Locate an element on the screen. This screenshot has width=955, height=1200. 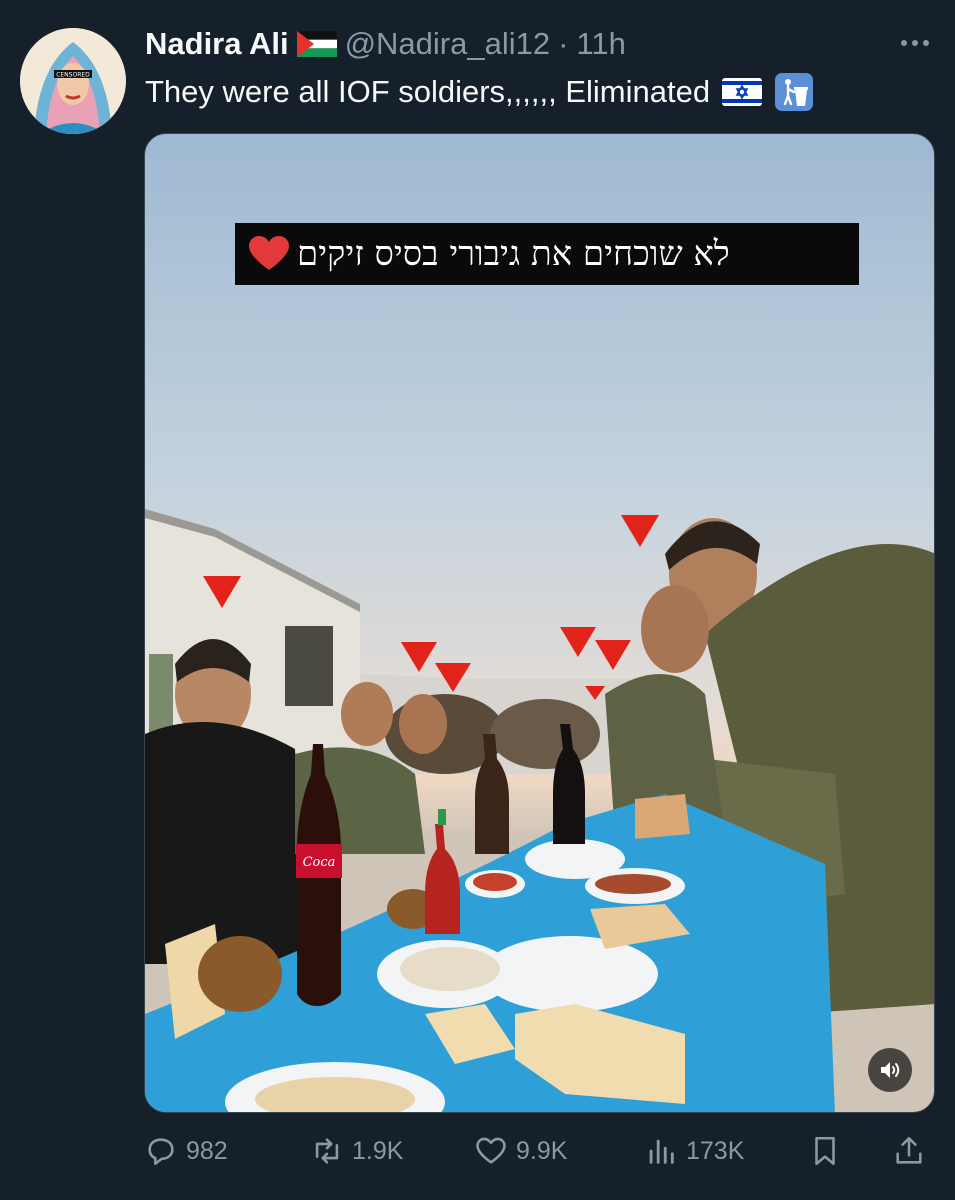
share-icon is located at coordinates (909, 1150).